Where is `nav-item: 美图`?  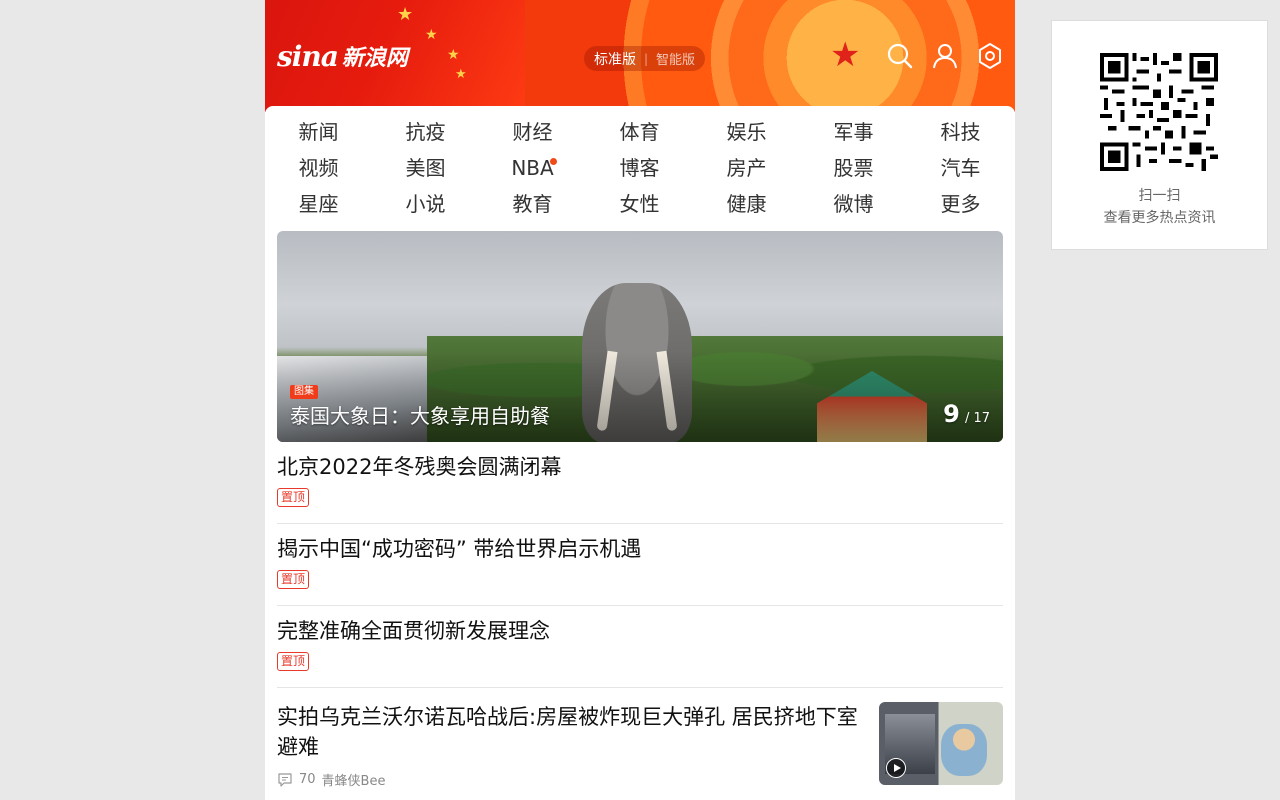 nav-item: 美图 is located at coordinates (425, 168).